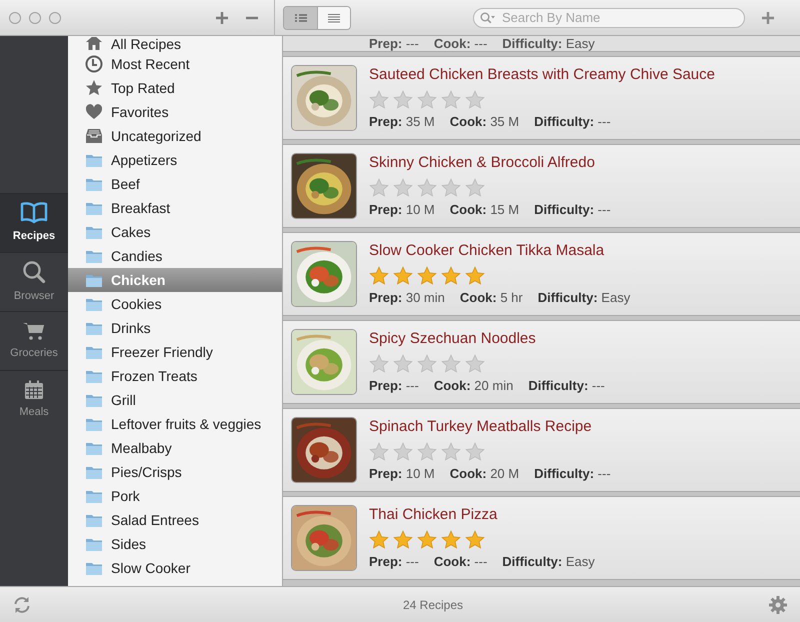 This screenshot has width=800, height=622. What do you see at coordinates (15, 18) in the screenshot?
I see `close-button` at bounding box center [15, 18].